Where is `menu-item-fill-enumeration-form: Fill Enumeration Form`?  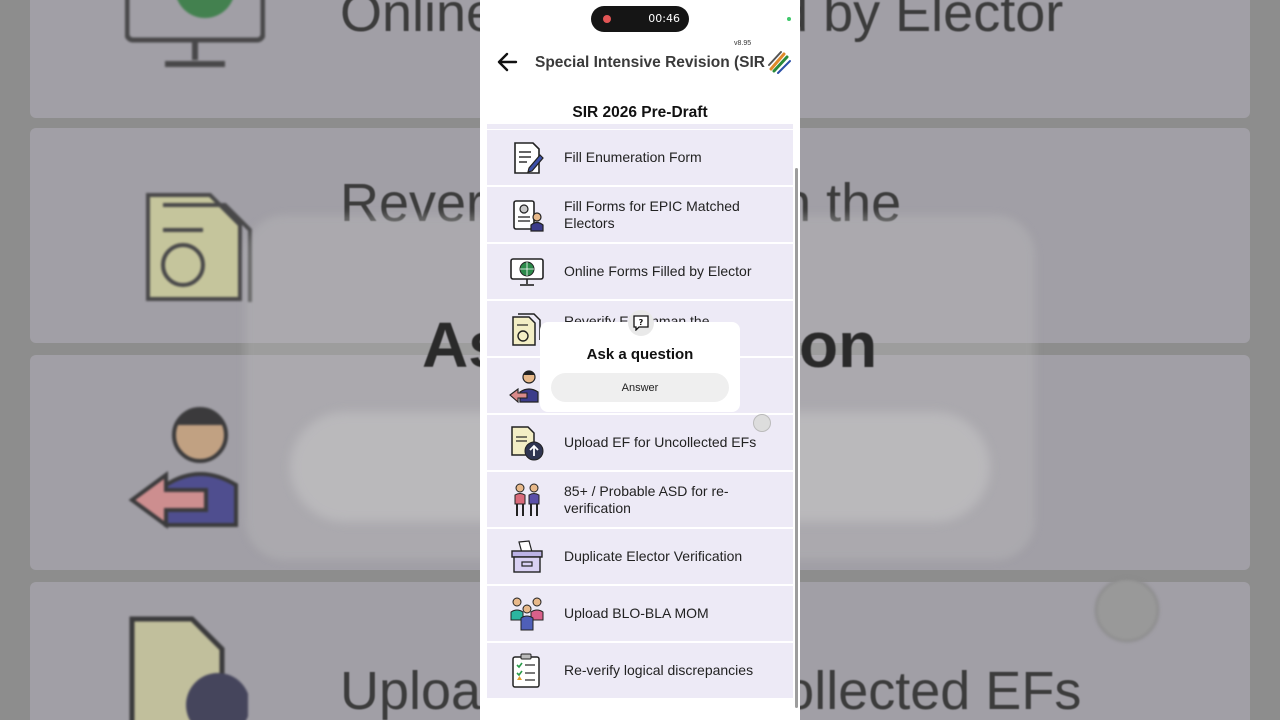
menu-item-fill-enumeration-form: Fill Enumeration Form is located at coordinates (640, 157).